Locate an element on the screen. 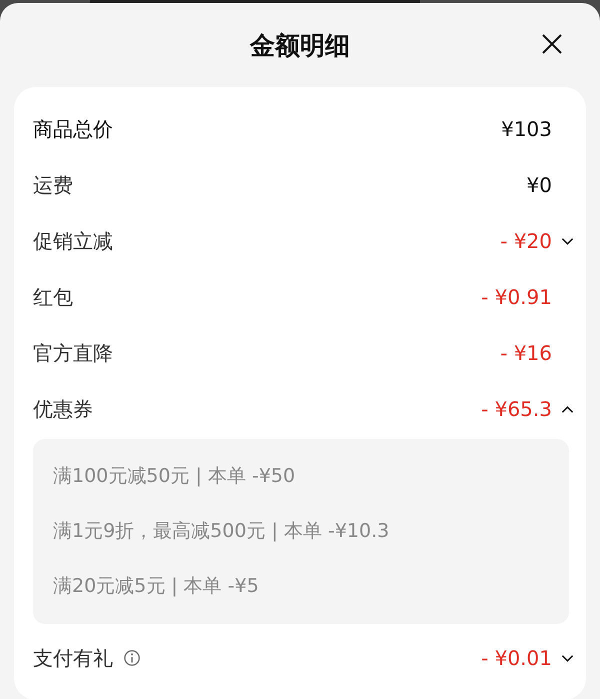 Image resolution: width=600 pixels, height=699 pixels. row-label: 优惠券 is located at coordinates (63, 409).